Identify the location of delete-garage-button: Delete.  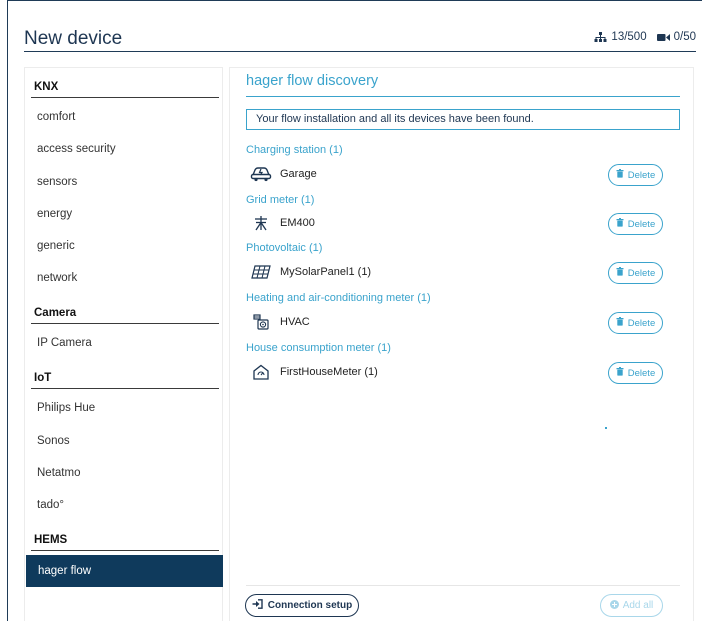
(635, 175).